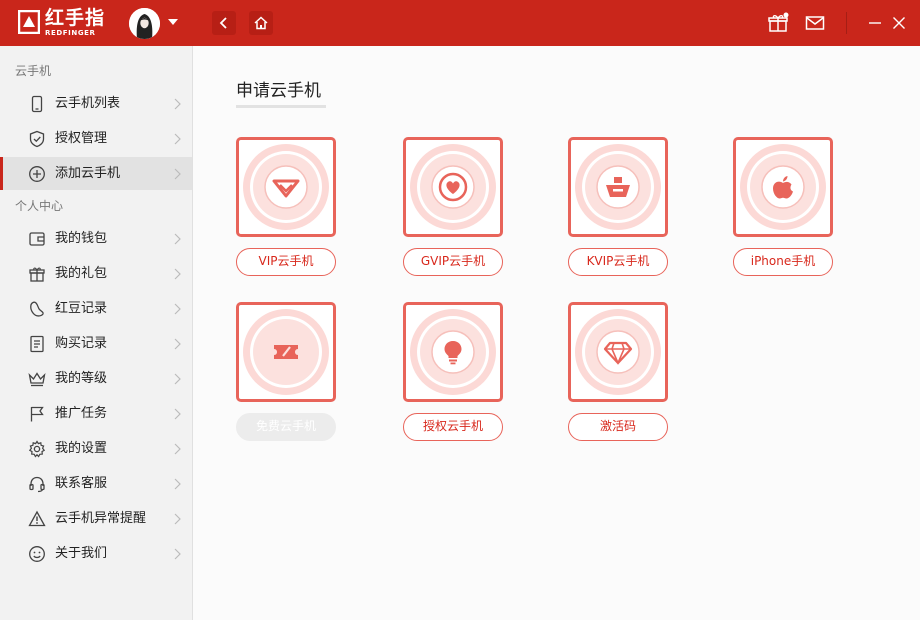 This screenshot has width=920, height=620. What do you see at coordinates (37, 379) in the screenshot?
I see `crown-icon` at bounding box center [37, 379].